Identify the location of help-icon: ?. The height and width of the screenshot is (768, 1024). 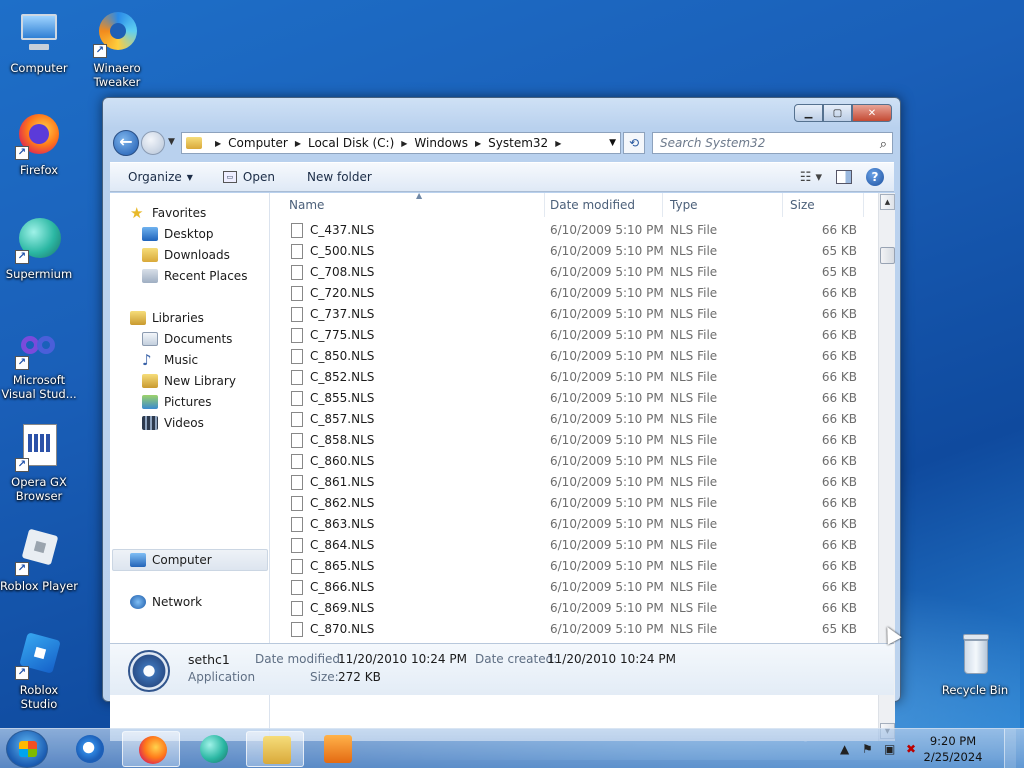
(875, 177).